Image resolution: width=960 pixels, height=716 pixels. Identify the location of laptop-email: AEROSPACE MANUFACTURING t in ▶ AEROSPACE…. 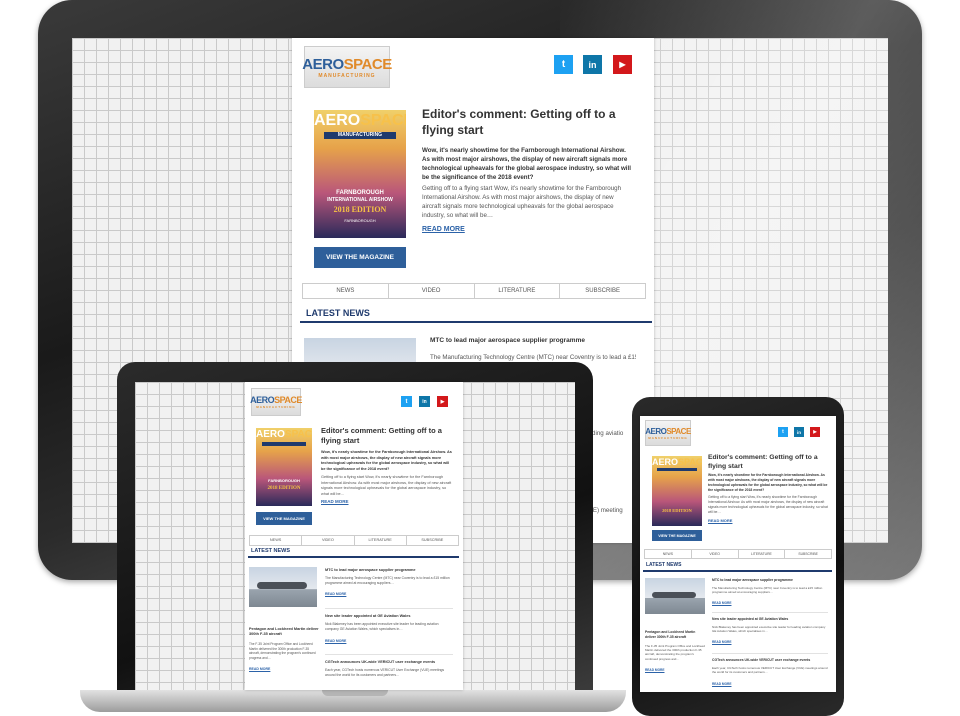
(354, 536).